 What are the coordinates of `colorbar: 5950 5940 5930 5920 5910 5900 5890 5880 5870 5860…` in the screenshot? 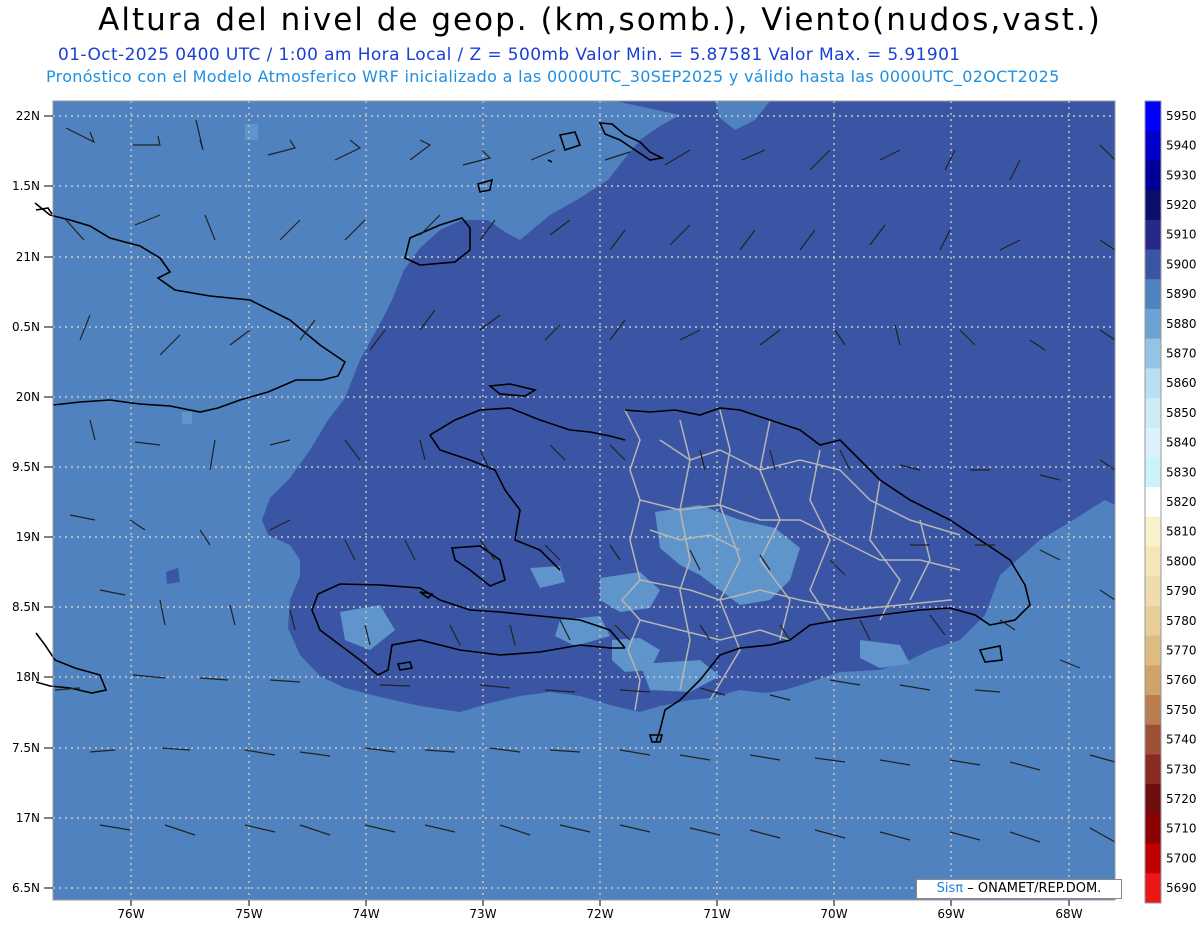 It's located at (1170, 502).